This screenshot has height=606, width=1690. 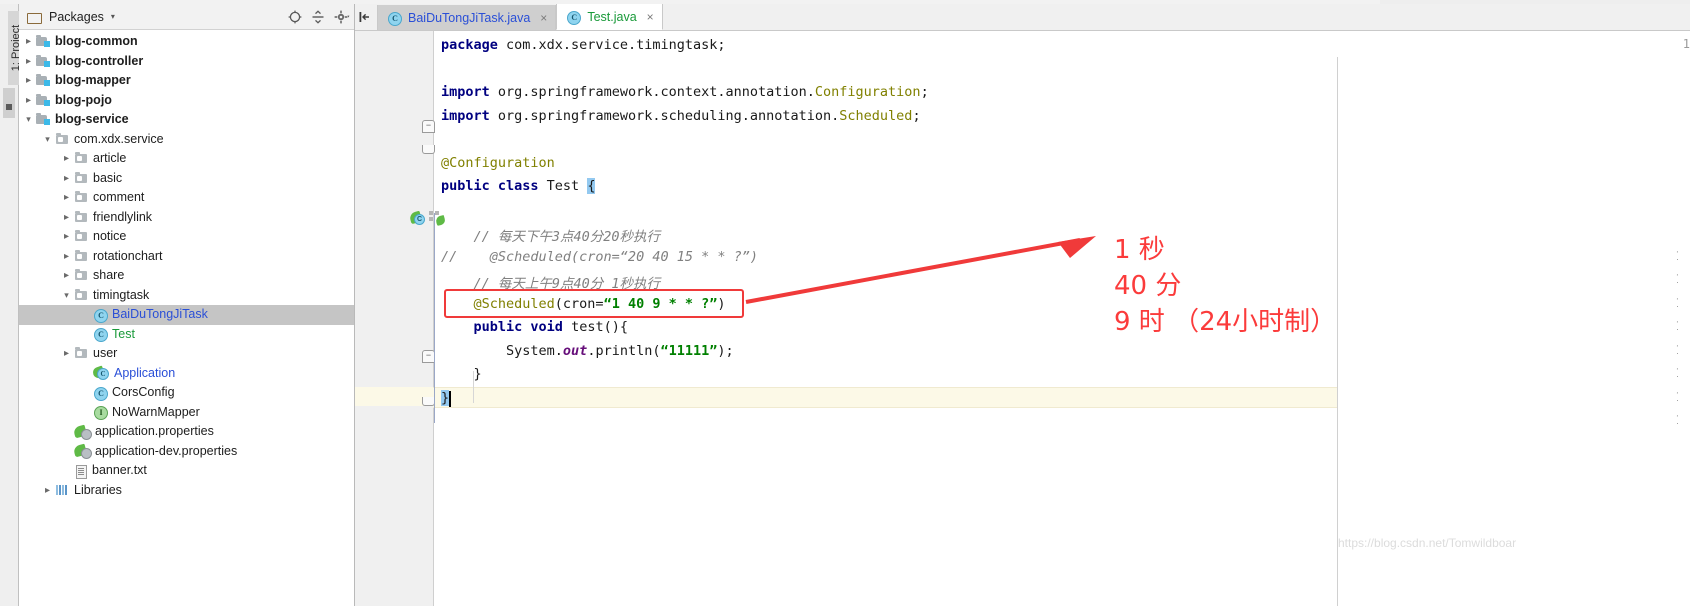 I want to click on tab-list-icon, so click(x=366, y=17).